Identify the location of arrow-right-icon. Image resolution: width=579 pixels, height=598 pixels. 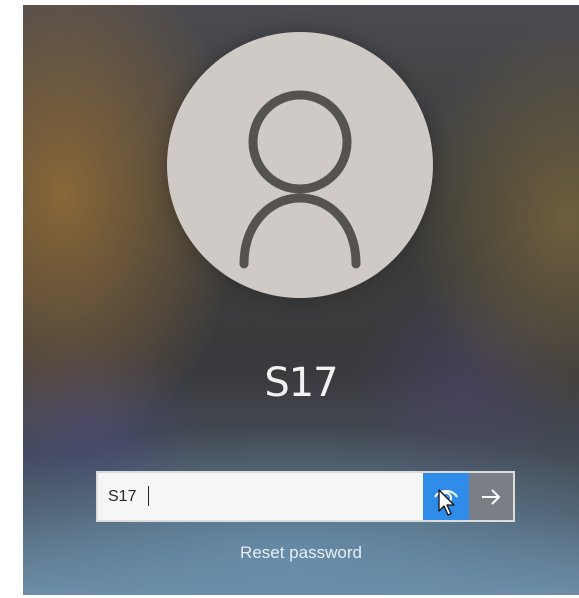
(491, 497).